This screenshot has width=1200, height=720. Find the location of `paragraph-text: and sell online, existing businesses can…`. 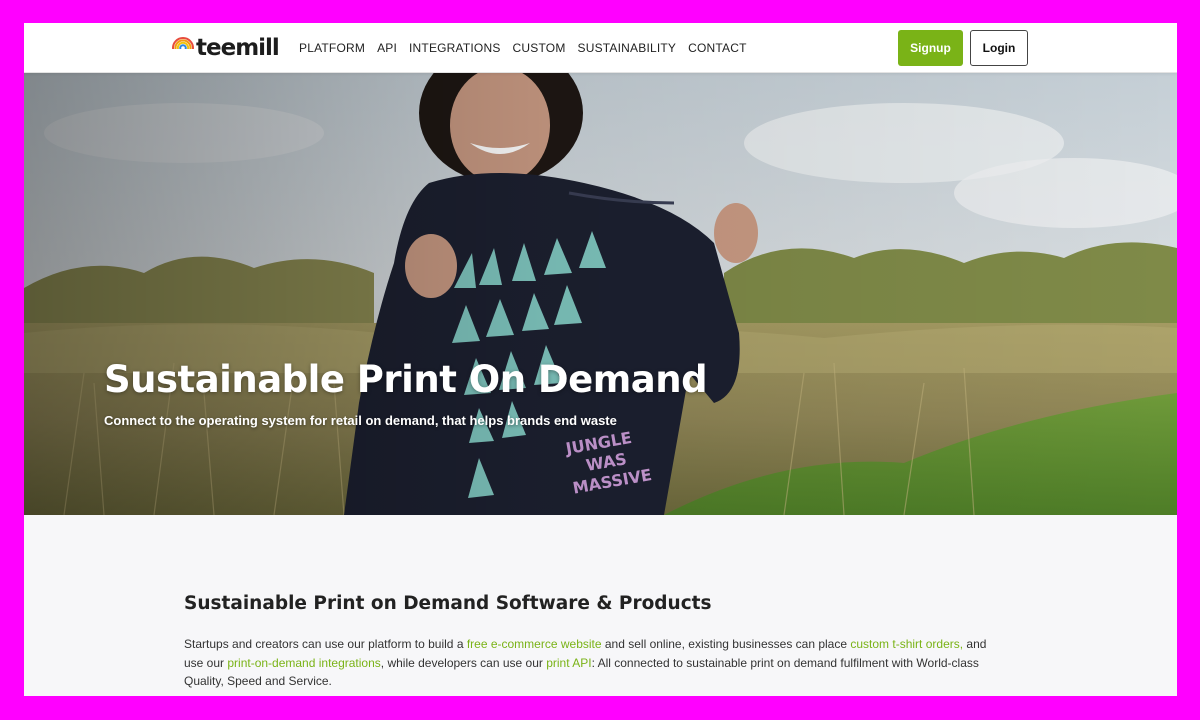

paragraph-text: and sell online, existing businesses can… is located at coordinates (726, 644).